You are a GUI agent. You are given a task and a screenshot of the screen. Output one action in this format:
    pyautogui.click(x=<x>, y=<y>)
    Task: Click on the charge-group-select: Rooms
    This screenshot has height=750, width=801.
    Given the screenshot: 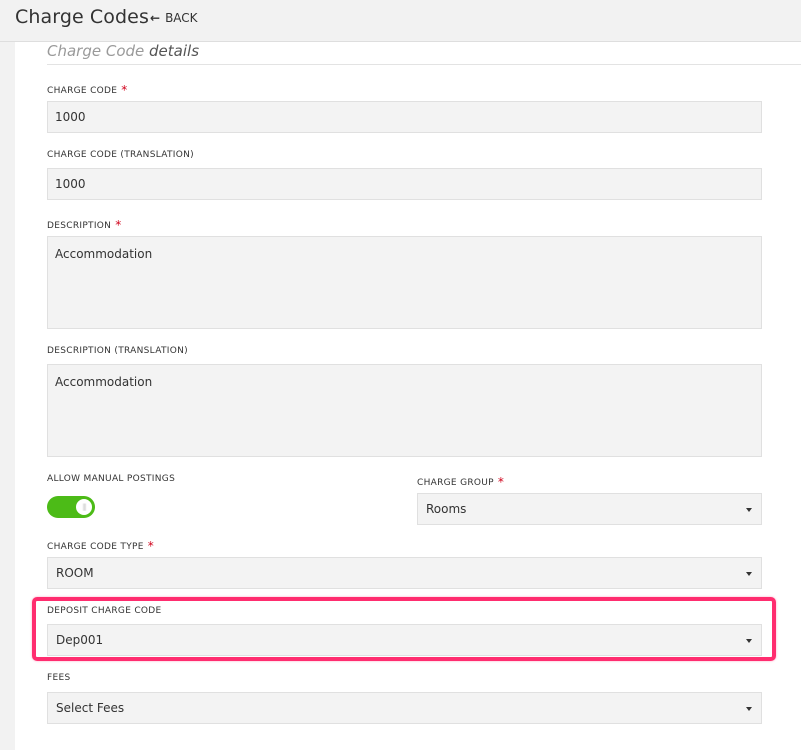 What is the action you would take?
    pyautogui.click(x=589, y=509)
    